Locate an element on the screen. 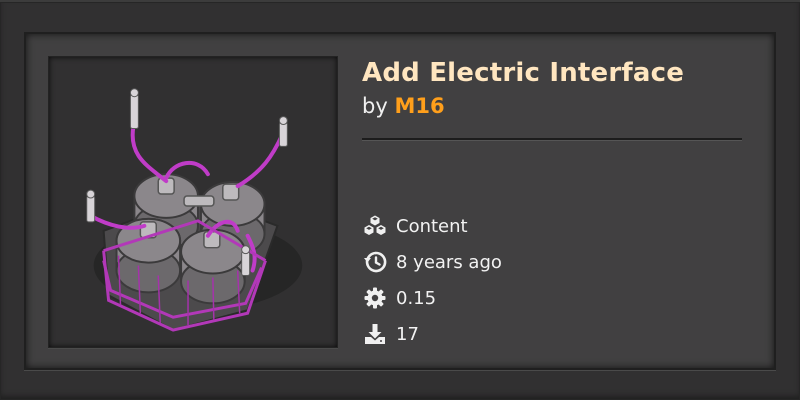 This screenshot has height=400, width=800. mod-byline: by M16 is located at coordinates (552, 106).